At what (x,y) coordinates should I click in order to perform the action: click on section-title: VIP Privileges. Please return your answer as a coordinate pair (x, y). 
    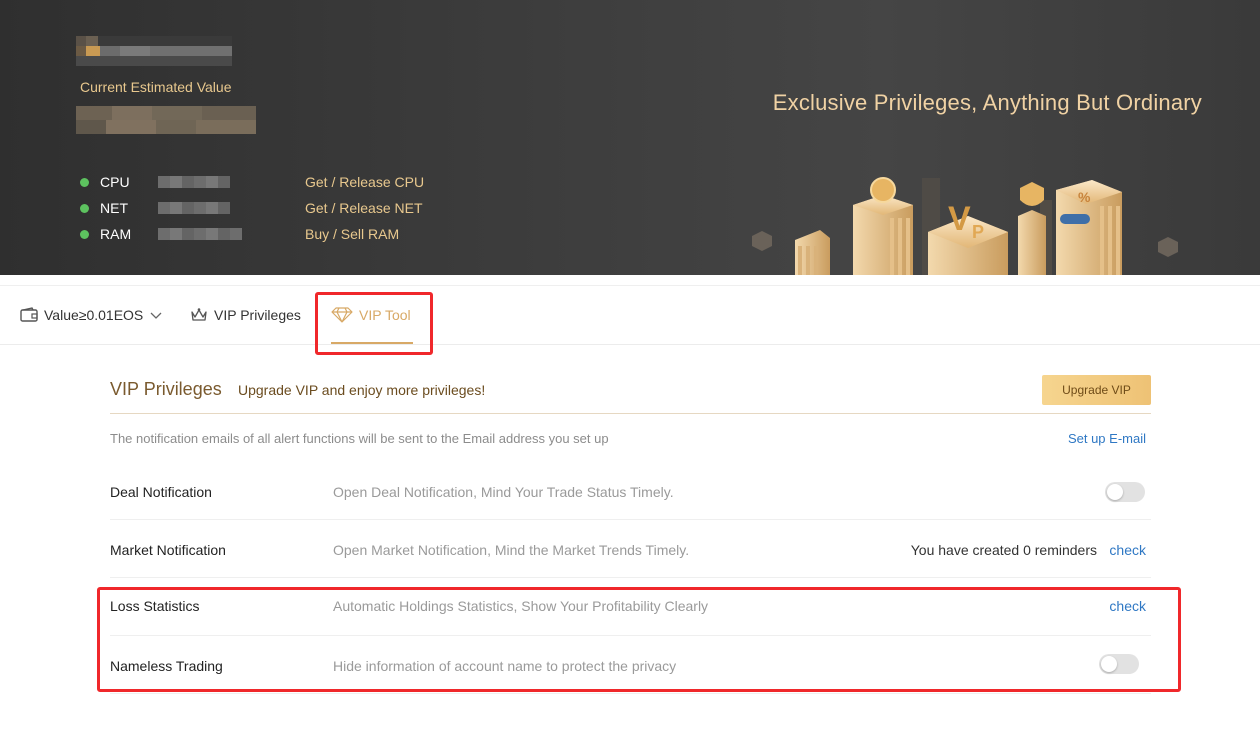
    Looking at the image, I should click on (166, 389).